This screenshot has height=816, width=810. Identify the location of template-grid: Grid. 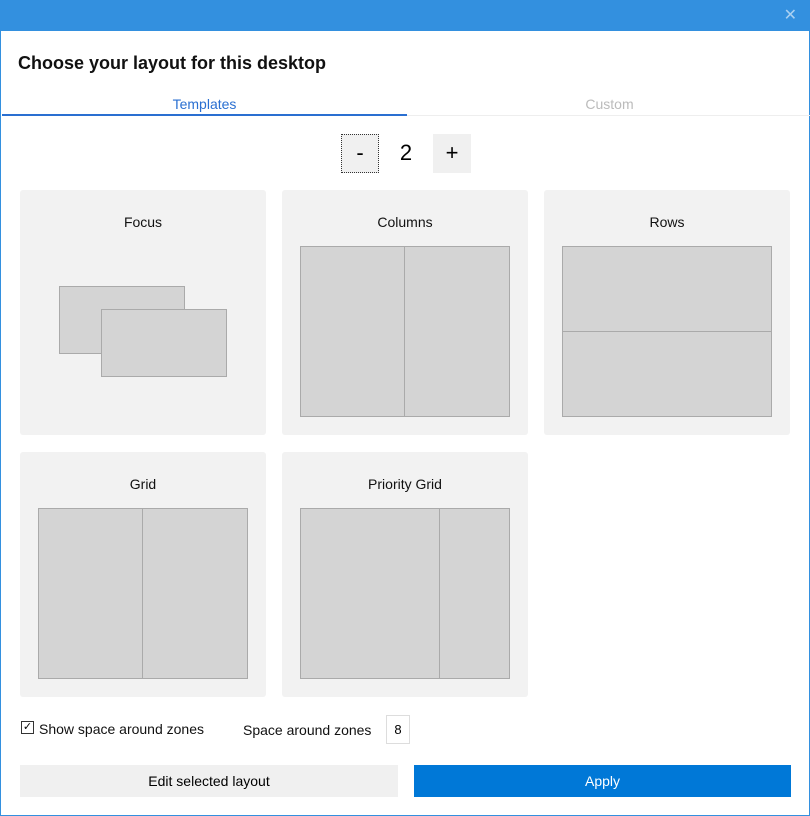
(143, 574).